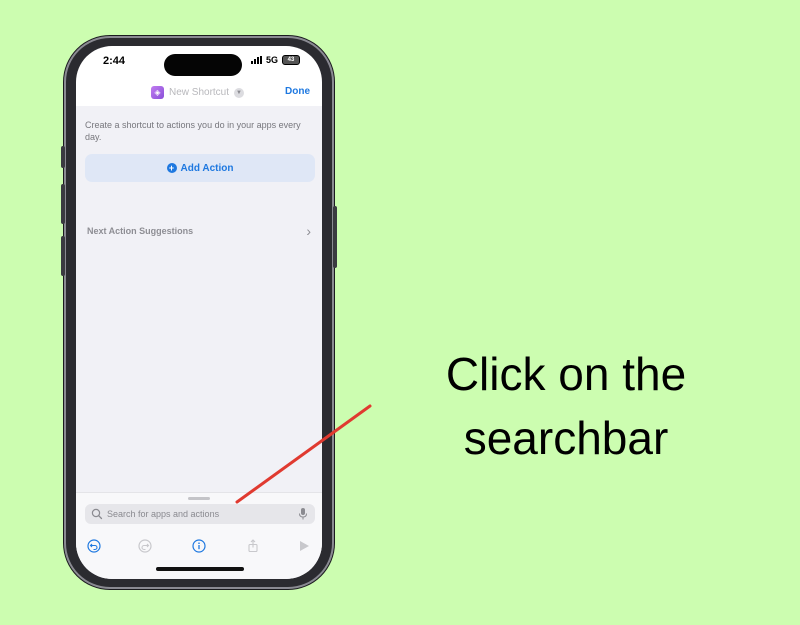  What do you see at coordinates (303, 454) in the screenshot?
I see `pointer-arrow` at bounding box center [303, 454].